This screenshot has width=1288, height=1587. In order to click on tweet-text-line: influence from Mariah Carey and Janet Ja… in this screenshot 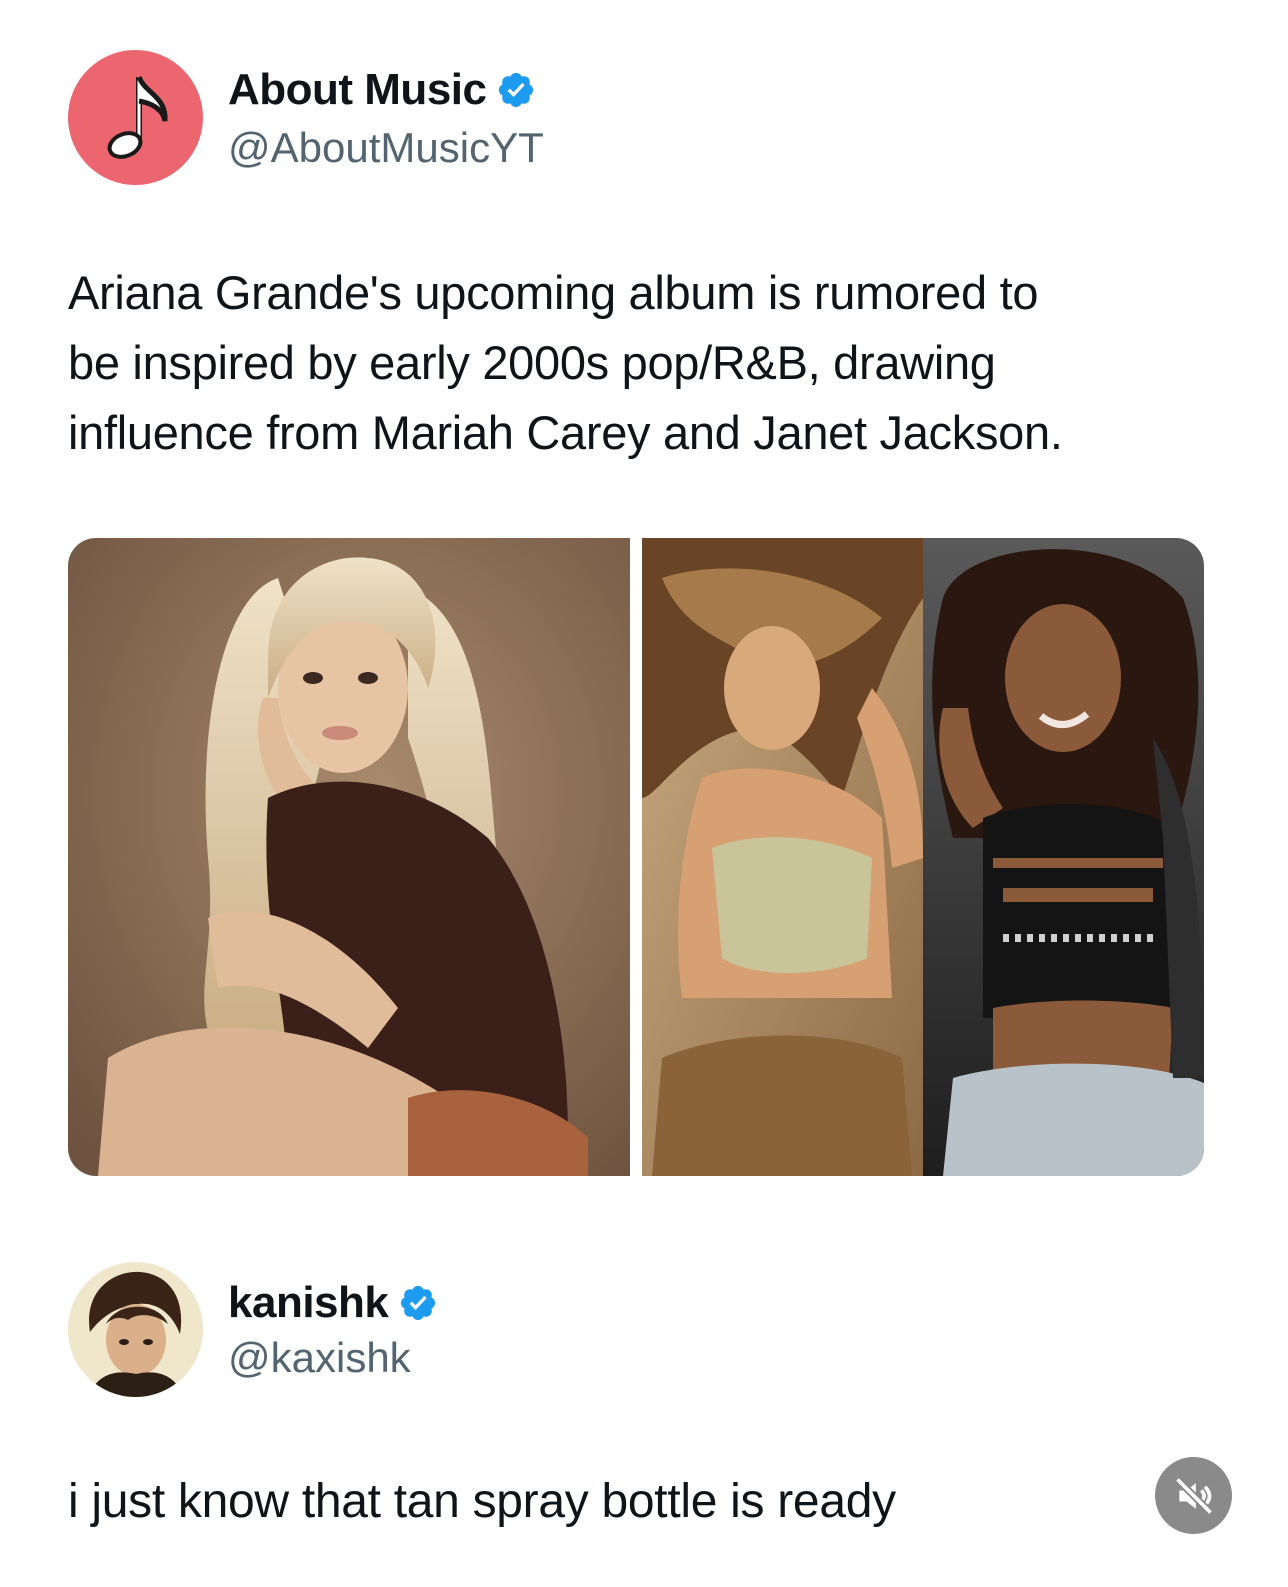, I will do `click(565, 432)`.